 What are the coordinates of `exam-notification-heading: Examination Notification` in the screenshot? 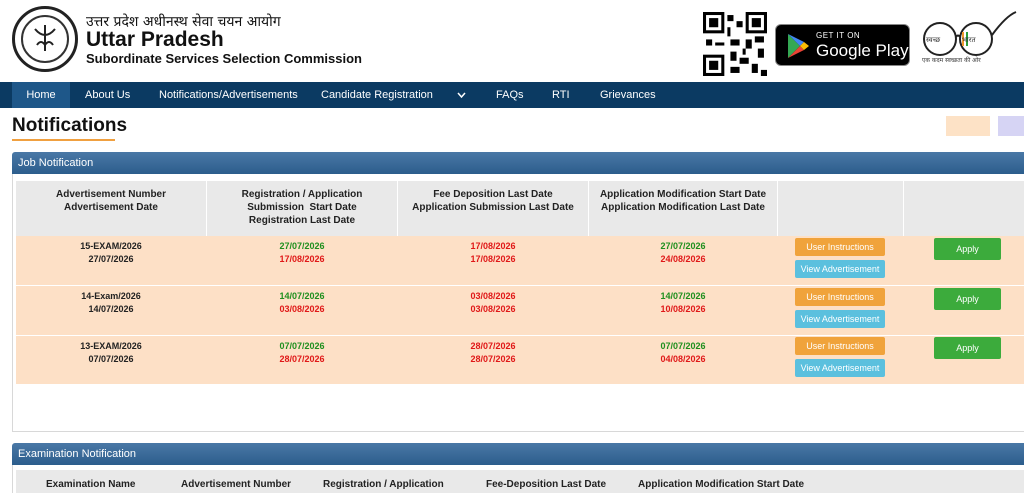 It's located at (518, 454).